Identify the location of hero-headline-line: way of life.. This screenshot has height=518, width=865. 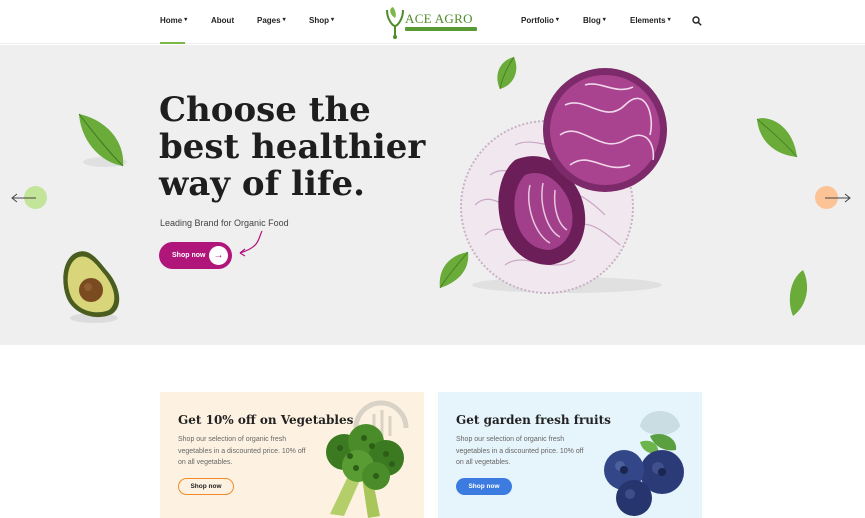
(262, 184).